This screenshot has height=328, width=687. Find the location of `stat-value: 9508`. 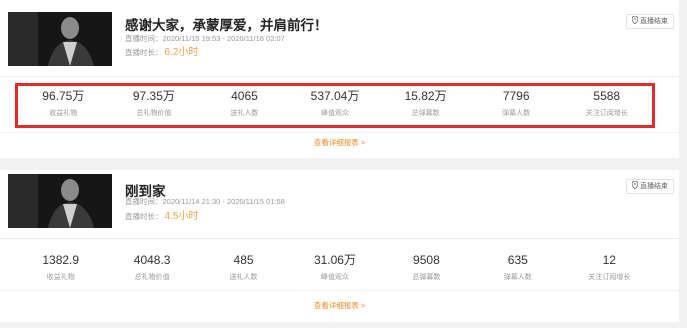

stat-value: 9508 is located at coordinates (426, 260).